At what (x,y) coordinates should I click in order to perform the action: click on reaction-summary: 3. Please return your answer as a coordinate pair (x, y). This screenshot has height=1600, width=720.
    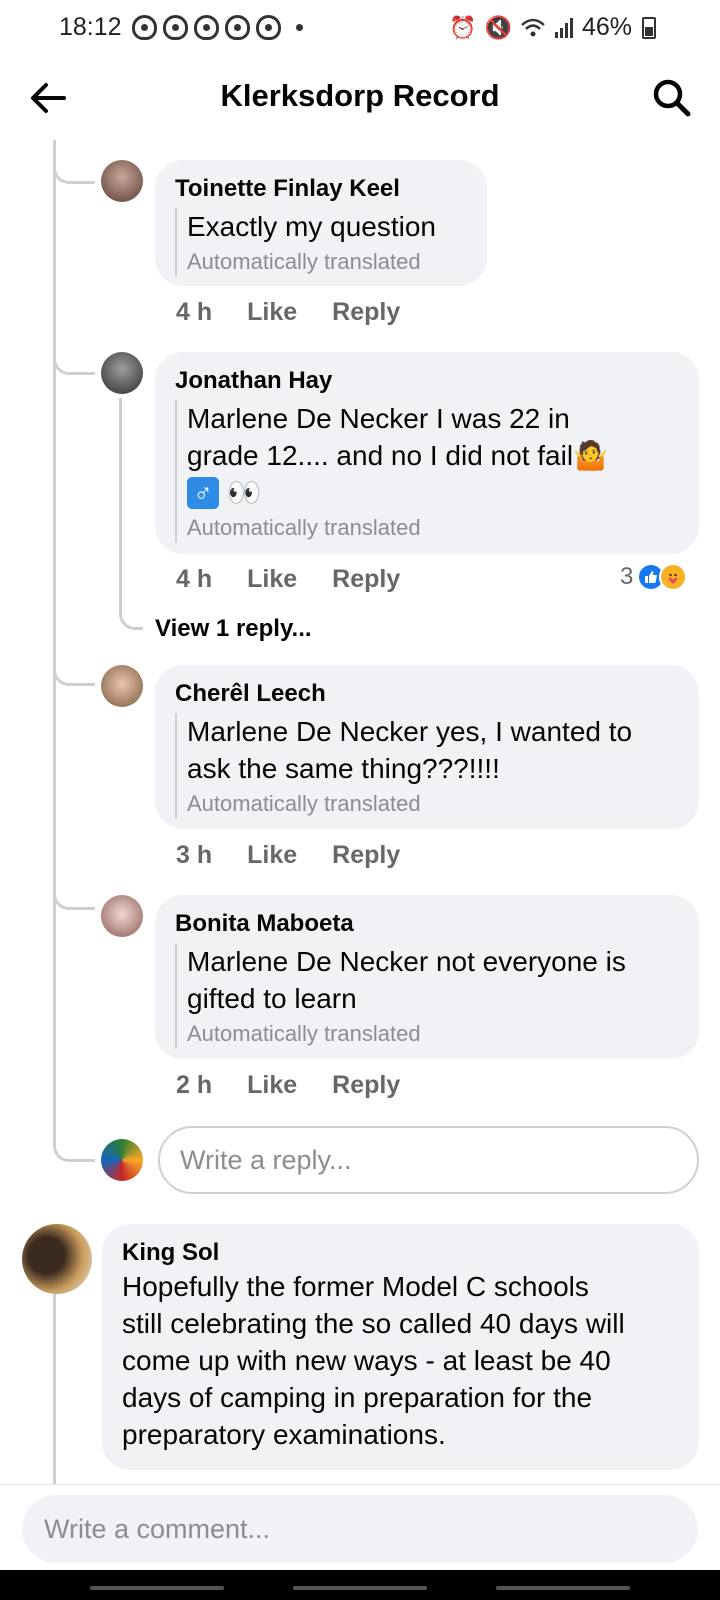
    Looking at the image, I should click on (654, 577).